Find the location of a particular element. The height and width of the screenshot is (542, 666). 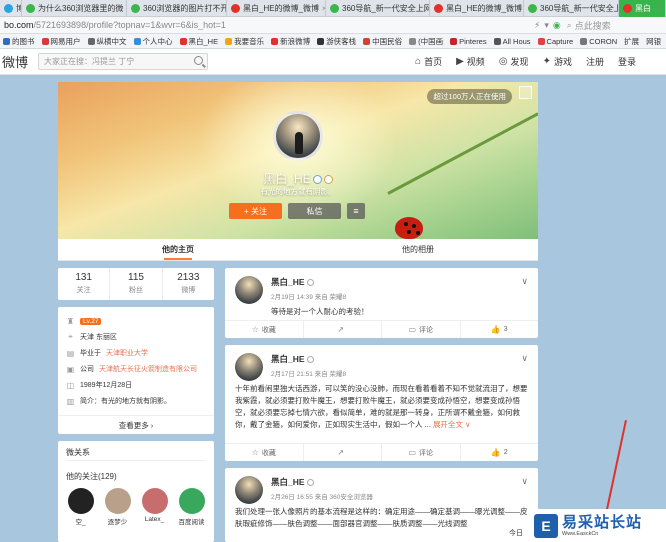

bookmark-item: Capture is located at coordinates (556, 41).